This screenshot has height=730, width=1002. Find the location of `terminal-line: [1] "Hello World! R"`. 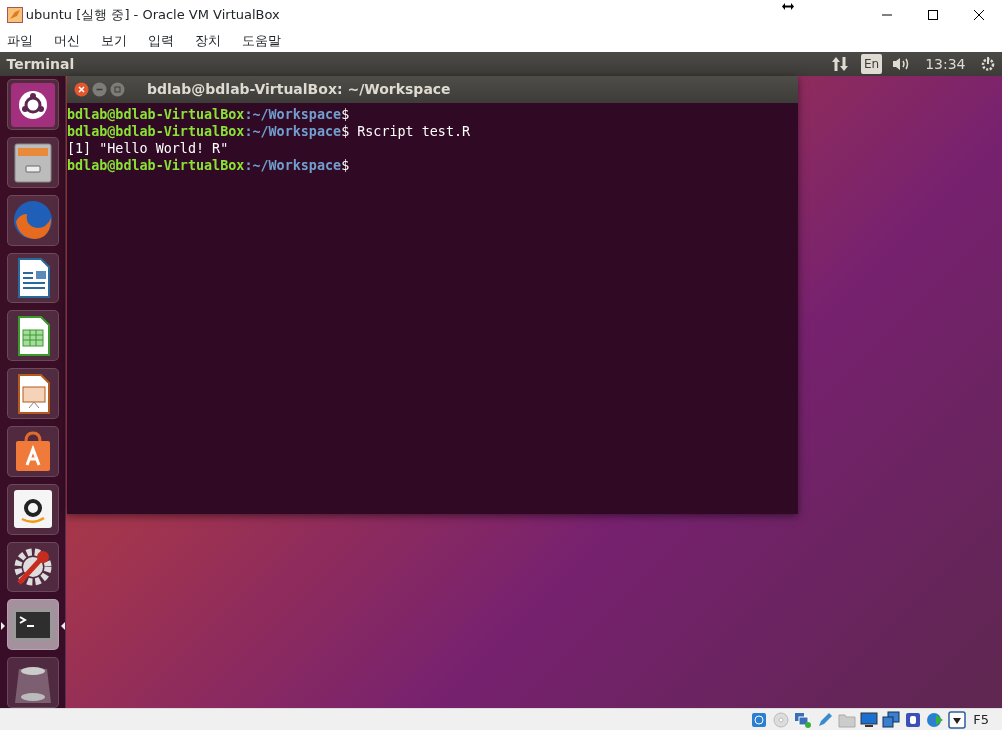

terminal-line: [1] "Hello World! R" is located at coordinates (148, 149).